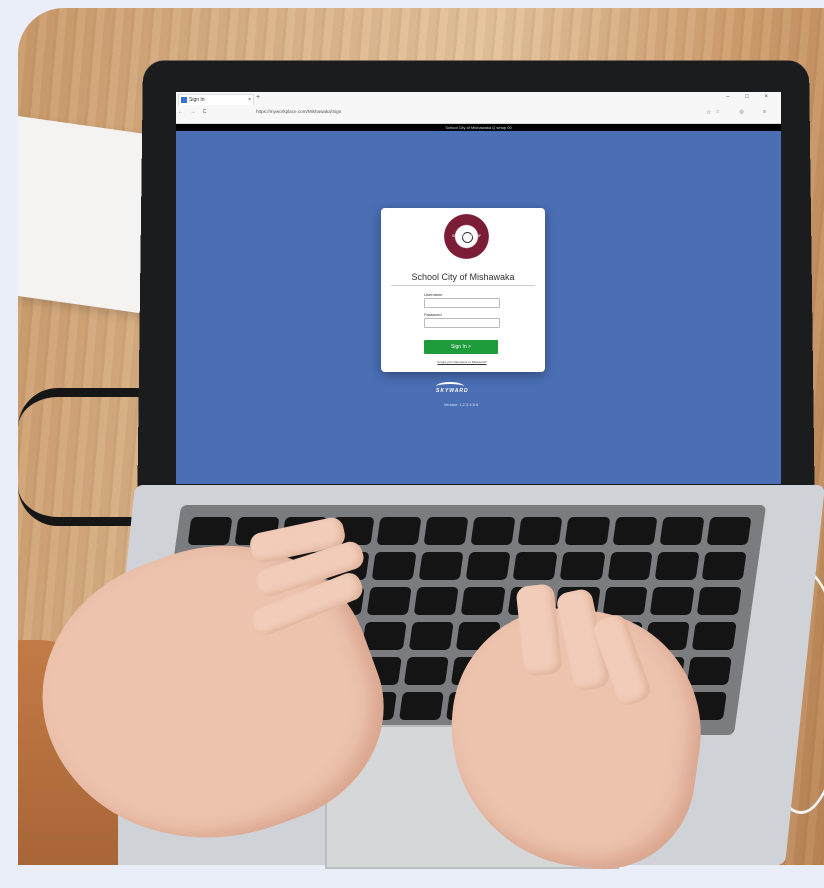 This screenshot has width=824, height=888. What do you see at coordinates (452, 391) in the screenshot?
I see `logo-text: SKYWARD` at bounding box center [452, 391].